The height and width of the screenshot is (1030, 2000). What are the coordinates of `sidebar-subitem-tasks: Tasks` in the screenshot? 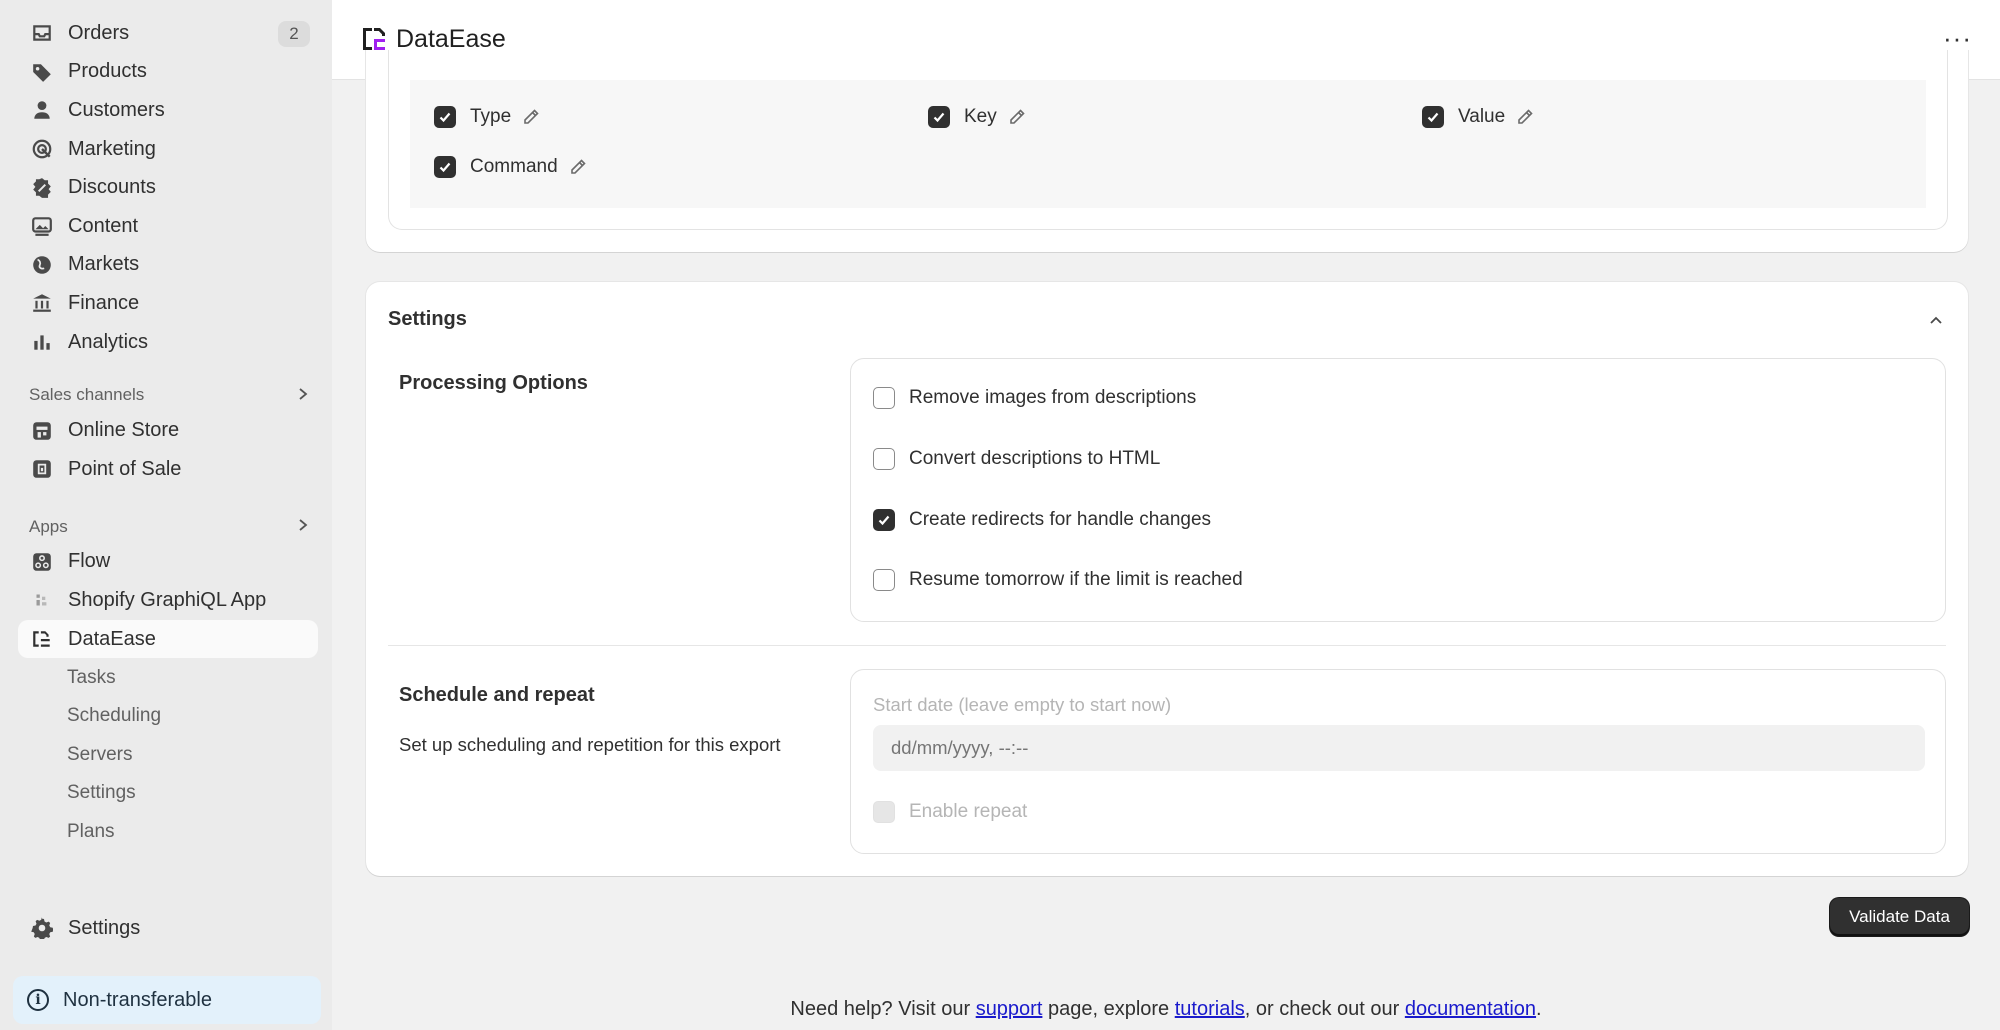 It's located at (166, 677).